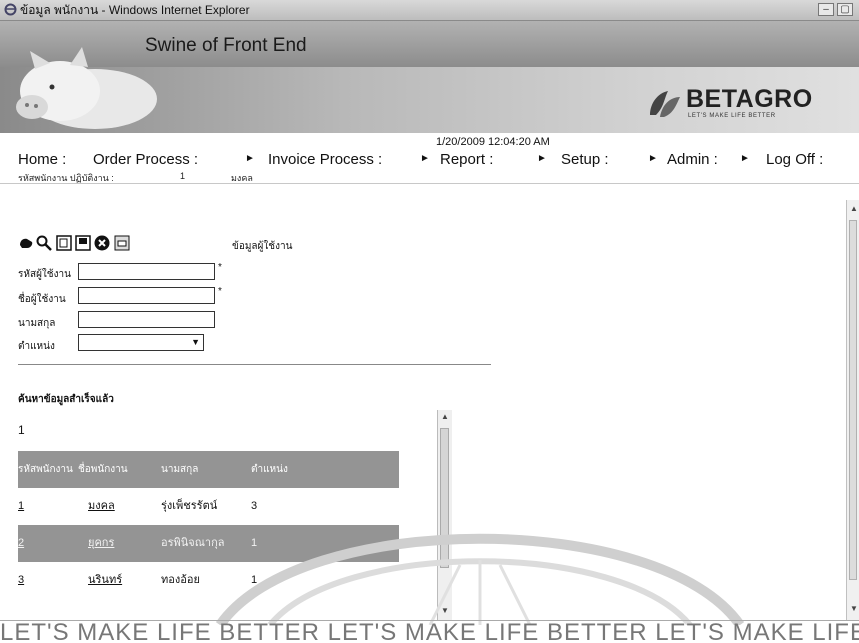 Image resolution: width=859 pixels, height=643 pixels. I want to click on form-title: ข้อมูลผู้ใช้งาน, so click(262, 246).